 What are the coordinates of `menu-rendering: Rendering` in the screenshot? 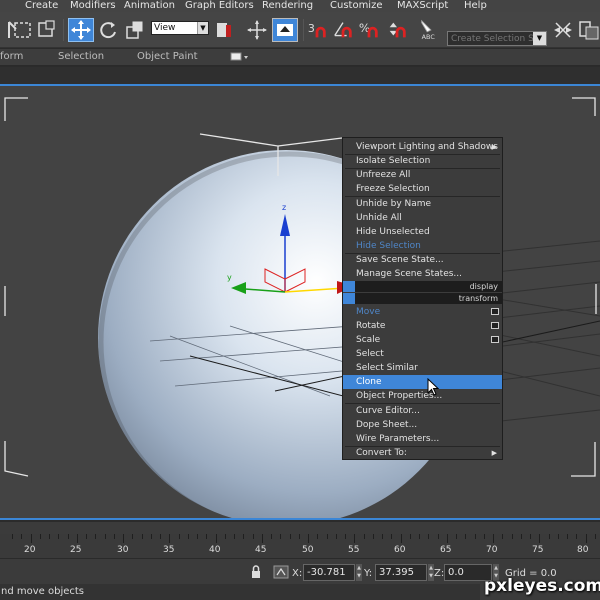 It's located at (287, 5).